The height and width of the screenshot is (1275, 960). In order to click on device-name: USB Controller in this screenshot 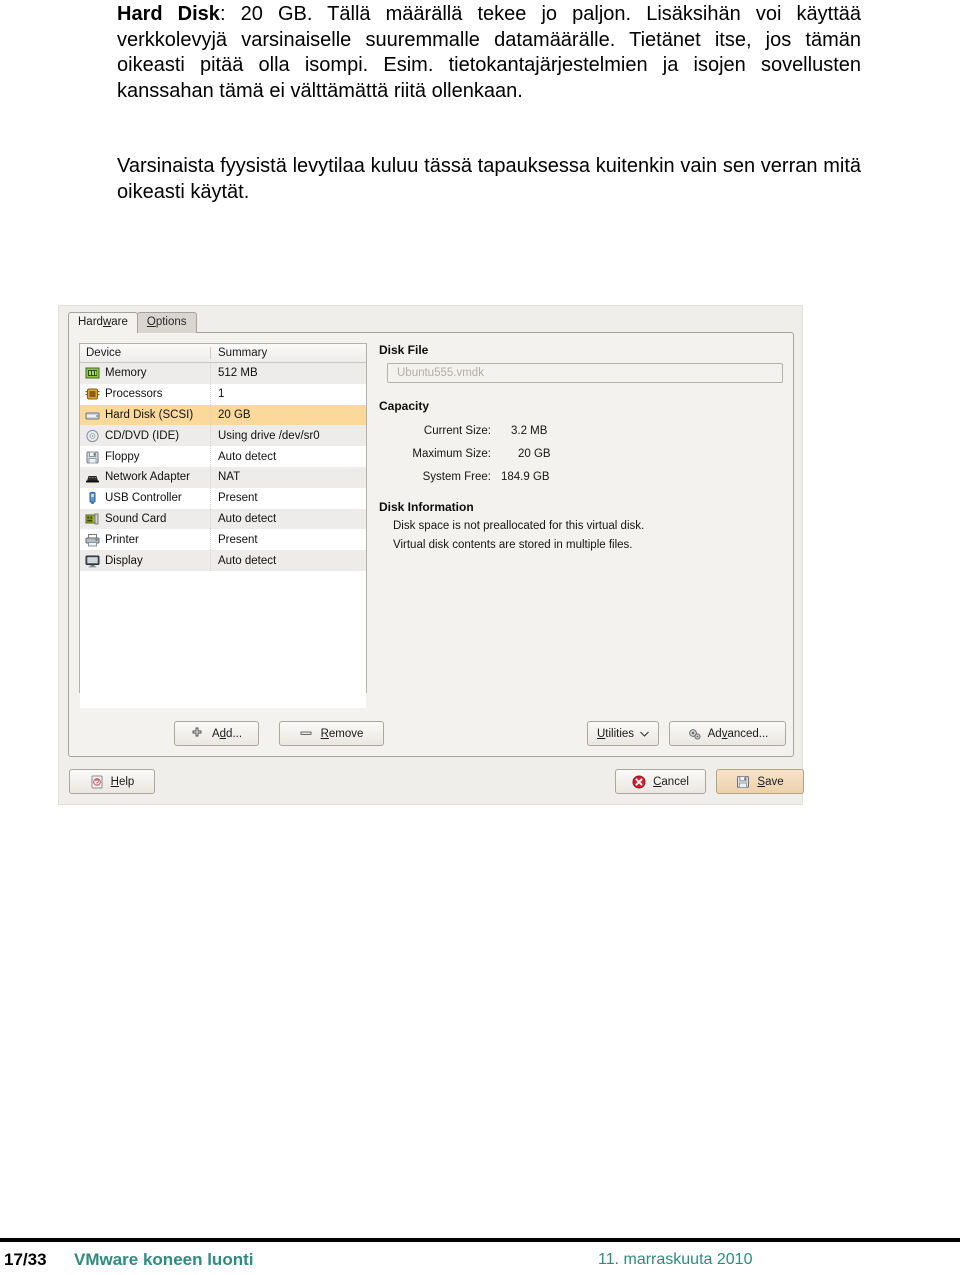, I will do `click(143, 498)`.